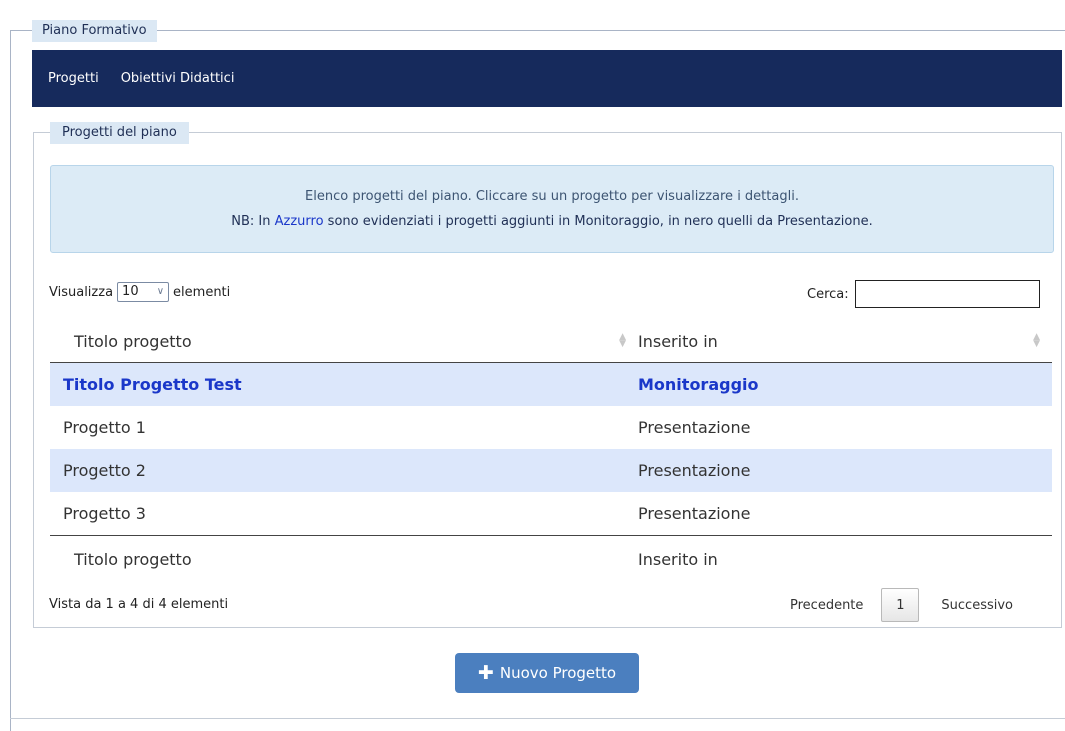  I want to click on pagination: Precedente 1 Successivo, so click(901, 605).